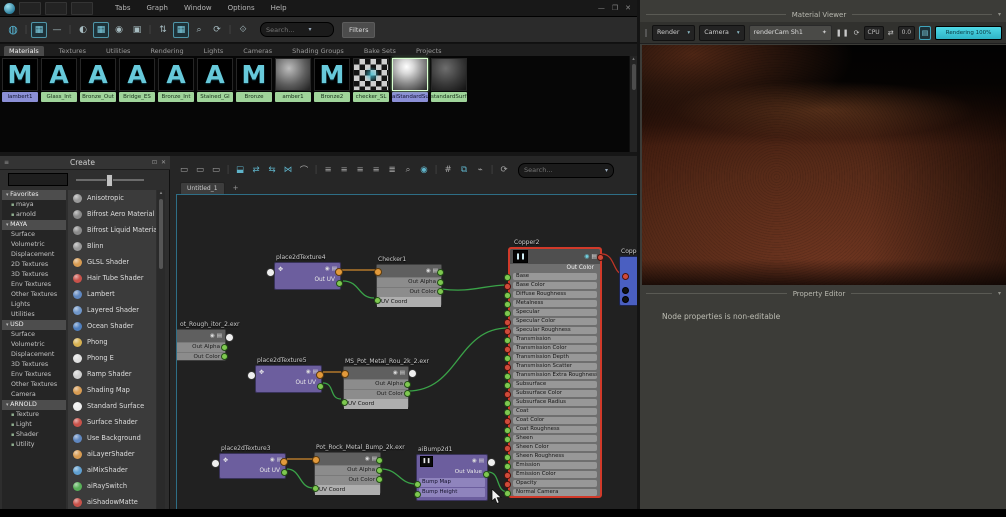 The image size is (1006, 517). Describe the element at coordinates (293, 97) in the screenshot. I see `material-label: amber1` at that location.